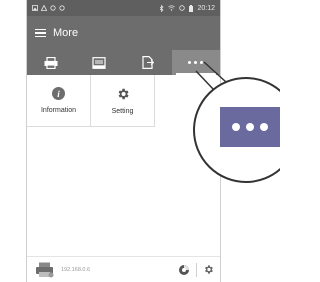 This screenshot has width=320, height=282. I want to click on tab-more, so click(195, 62).